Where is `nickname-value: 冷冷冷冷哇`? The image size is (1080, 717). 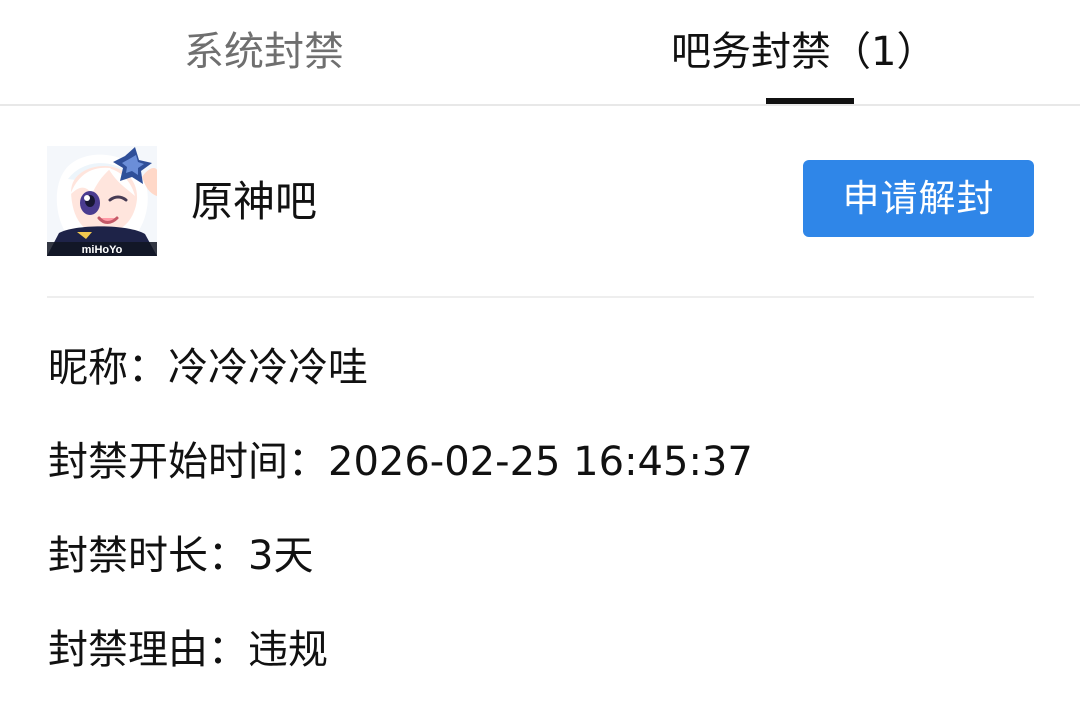
nickname-value: 冷冷冷冷哇 is located at coordinates (268, 368).